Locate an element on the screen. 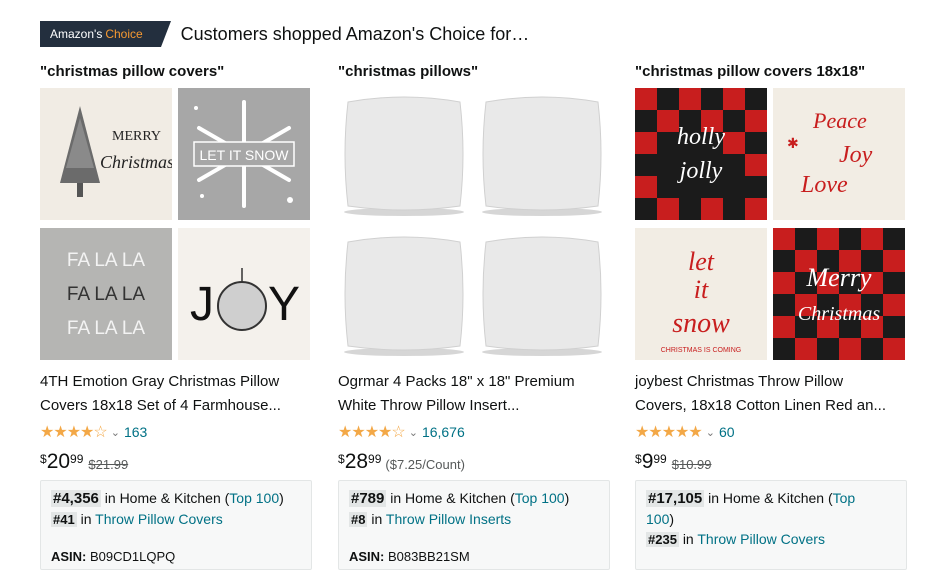  rating: ★★★★★ ⌄ 60 is located at coordinates (685, 432).